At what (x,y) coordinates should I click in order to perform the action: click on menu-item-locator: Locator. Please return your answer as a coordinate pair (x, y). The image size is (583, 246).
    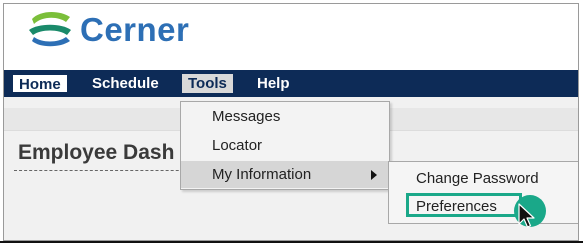
    Looking at the image, I should click on (285, 145).